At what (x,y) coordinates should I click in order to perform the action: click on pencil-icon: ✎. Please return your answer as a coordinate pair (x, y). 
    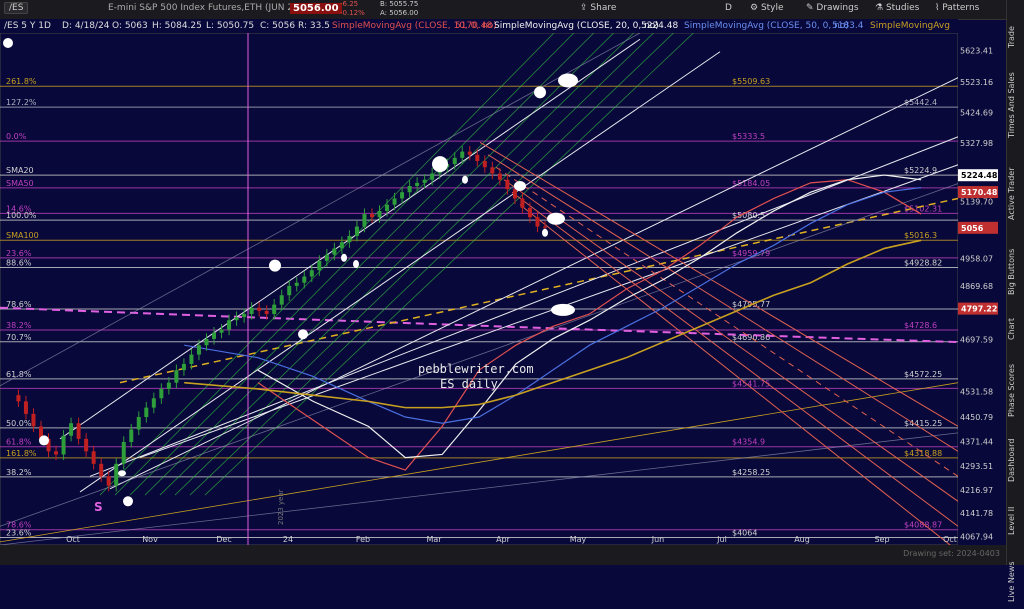
    Looking at the image, I should click on (811, 8).